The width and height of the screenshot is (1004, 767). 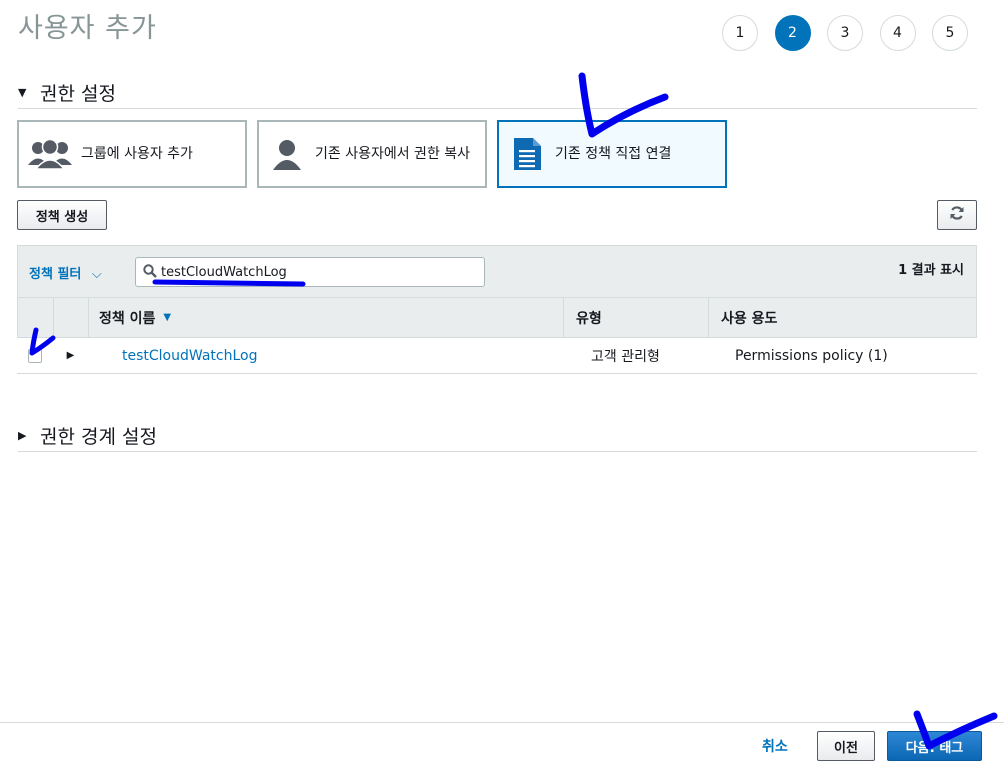 I want to click on chevron-down-icon: ⌵, so click(x=96, y=274).